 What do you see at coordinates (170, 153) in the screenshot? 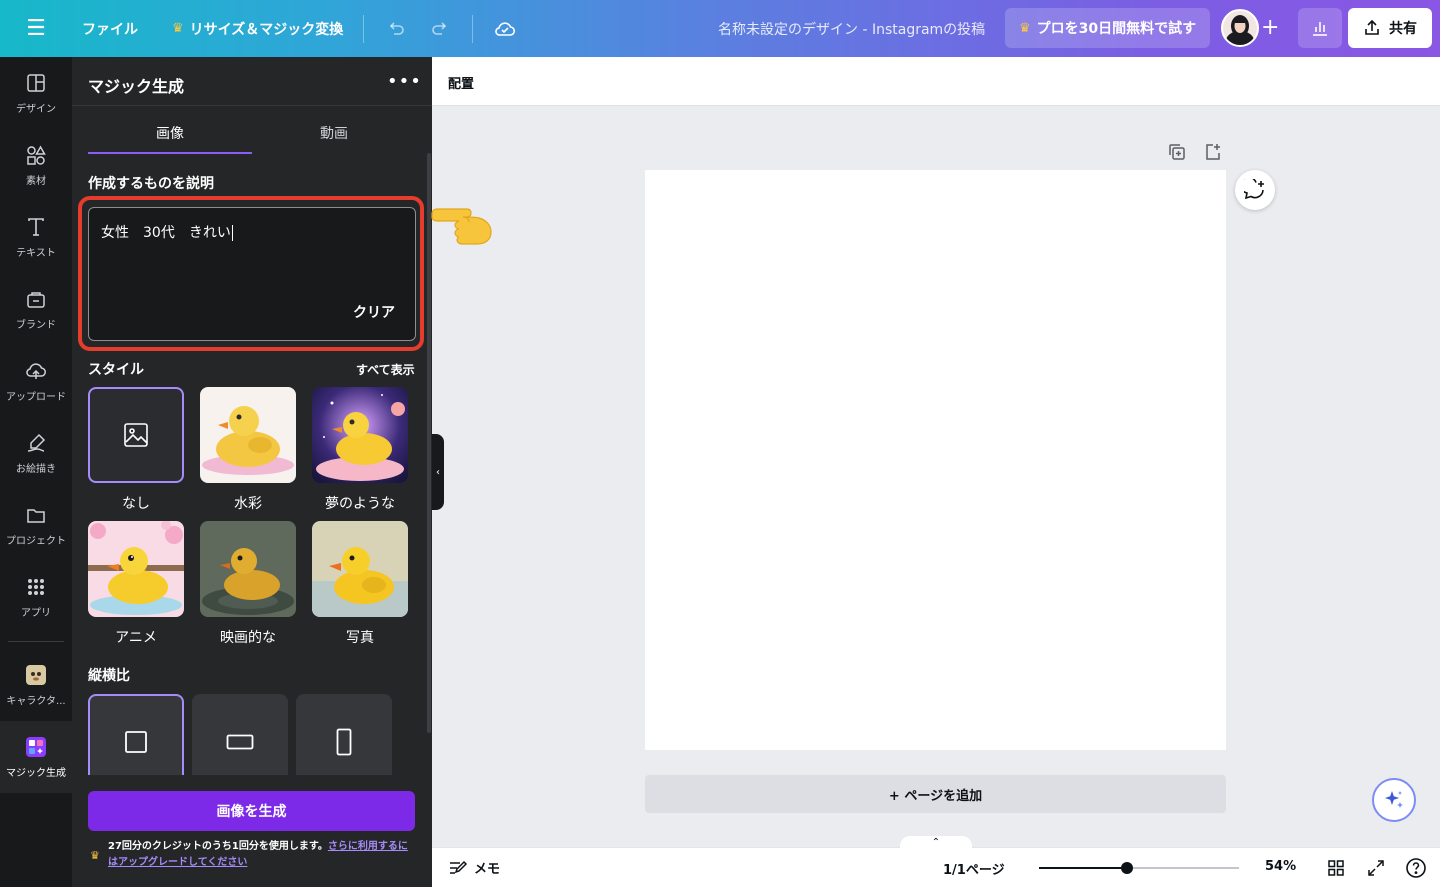
I see `active-tab-indicator` at bounding box center [170, 153].